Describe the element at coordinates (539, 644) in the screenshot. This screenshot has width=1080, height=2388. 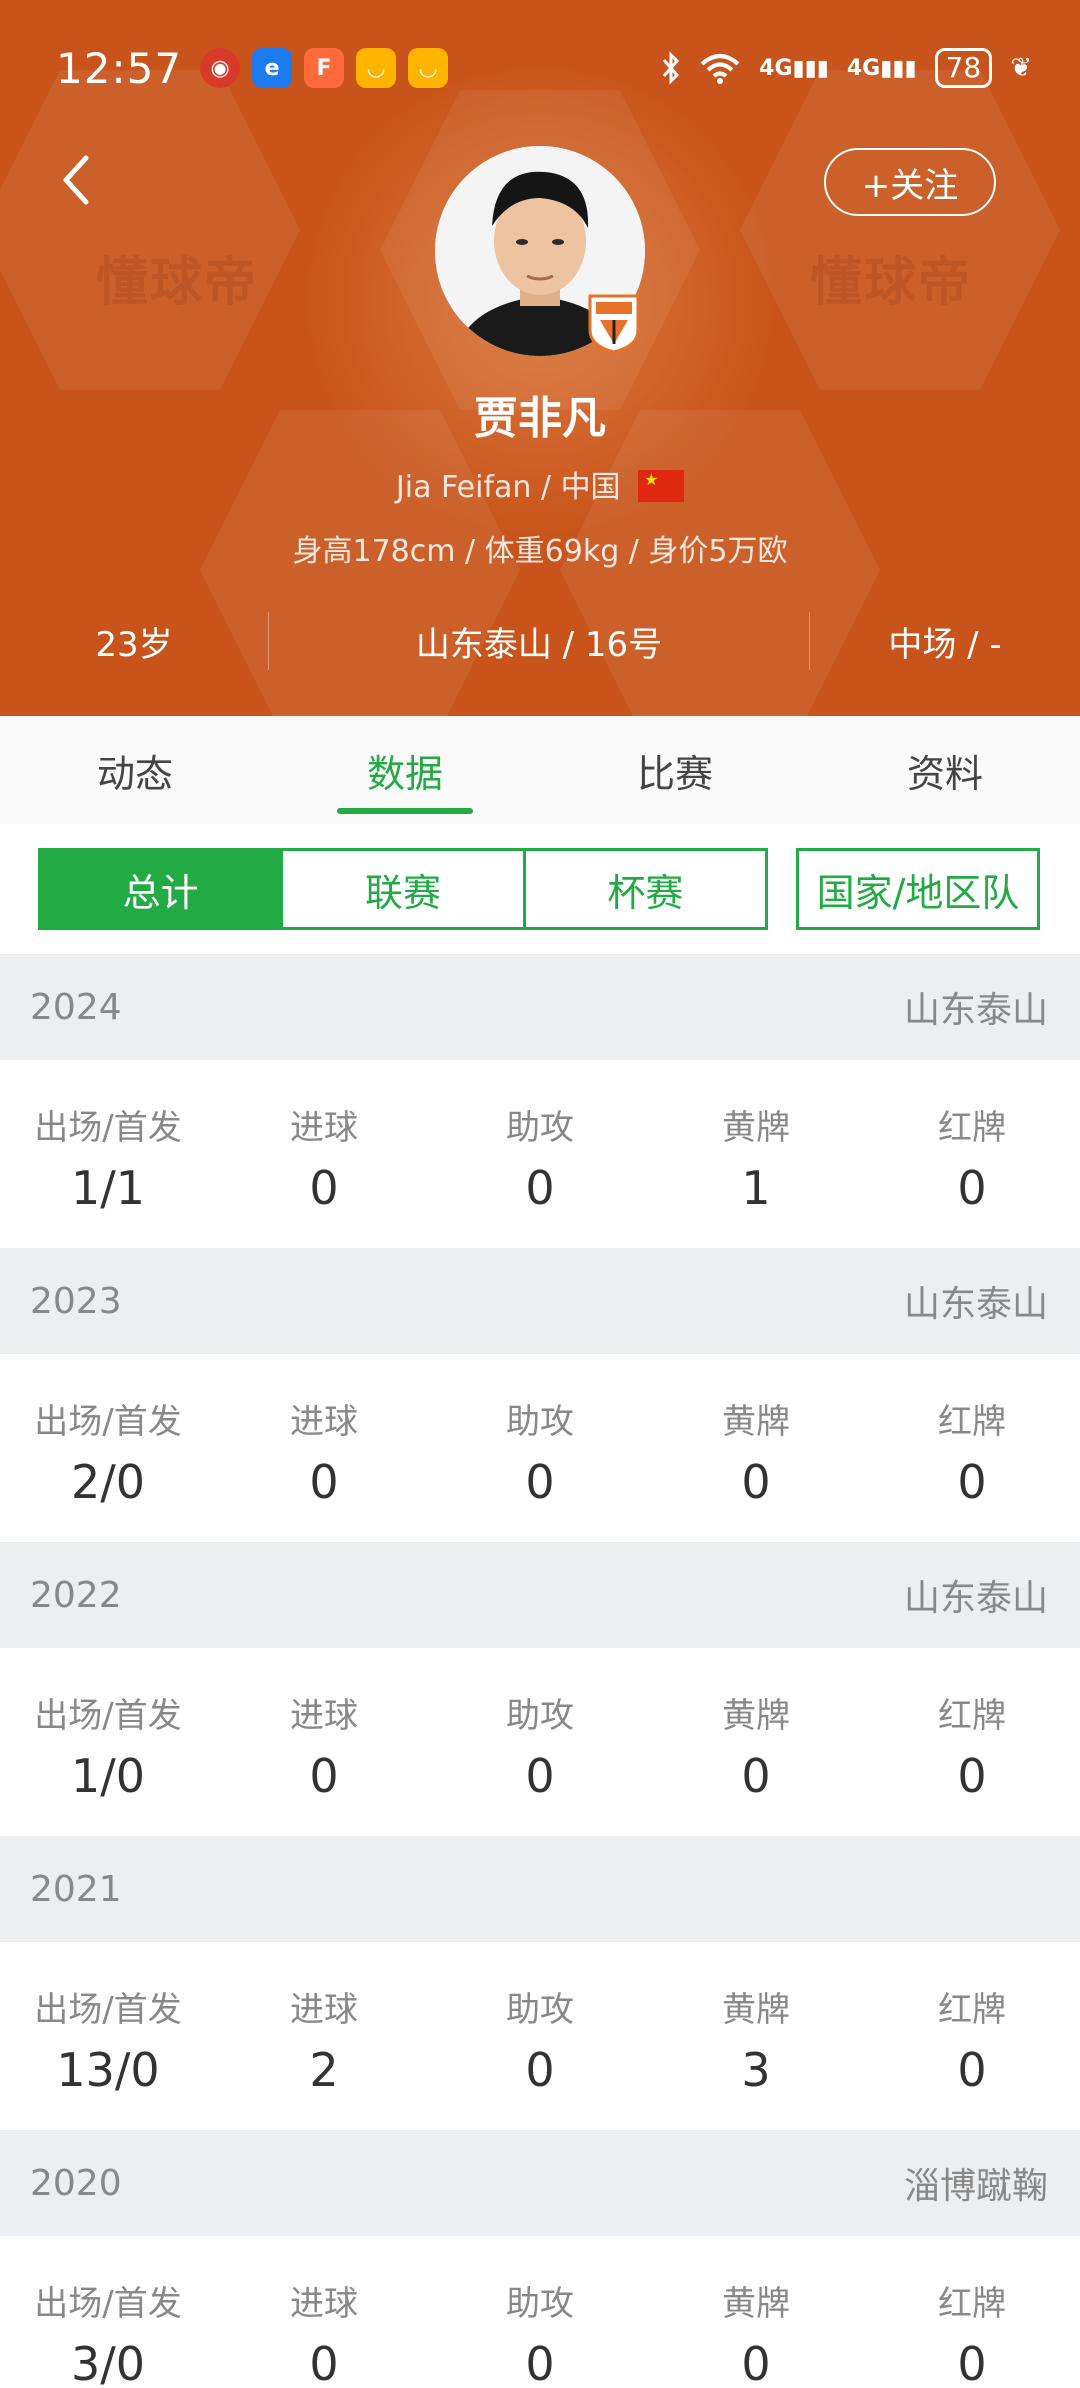
I see `player-club-number: 山东泰山 / 16号` at that location.